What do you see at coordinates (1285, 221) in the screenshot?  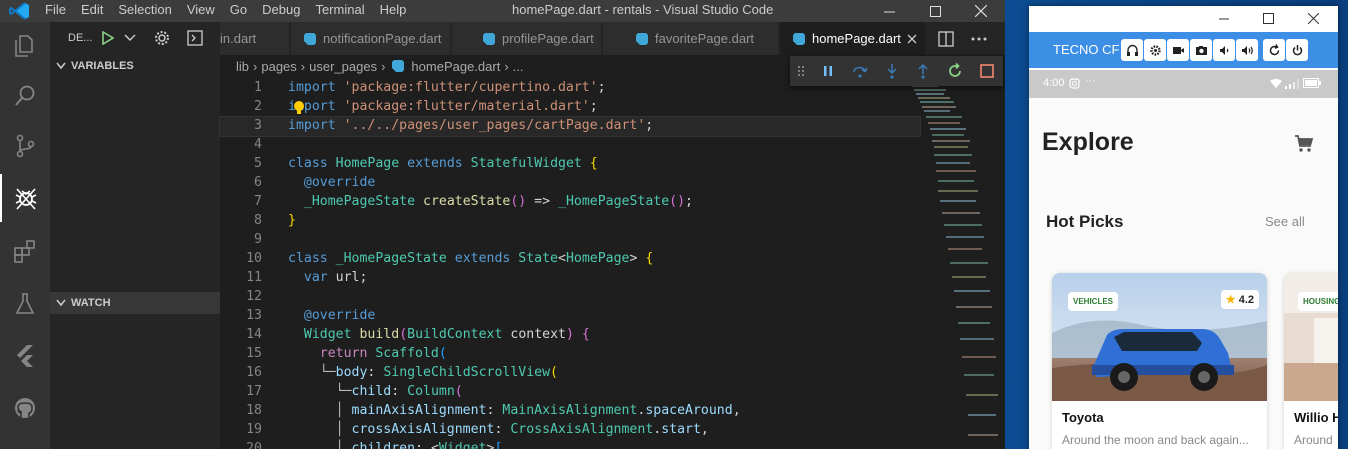 I see `see-all-link: See all` at bounding box center [1285, 221].